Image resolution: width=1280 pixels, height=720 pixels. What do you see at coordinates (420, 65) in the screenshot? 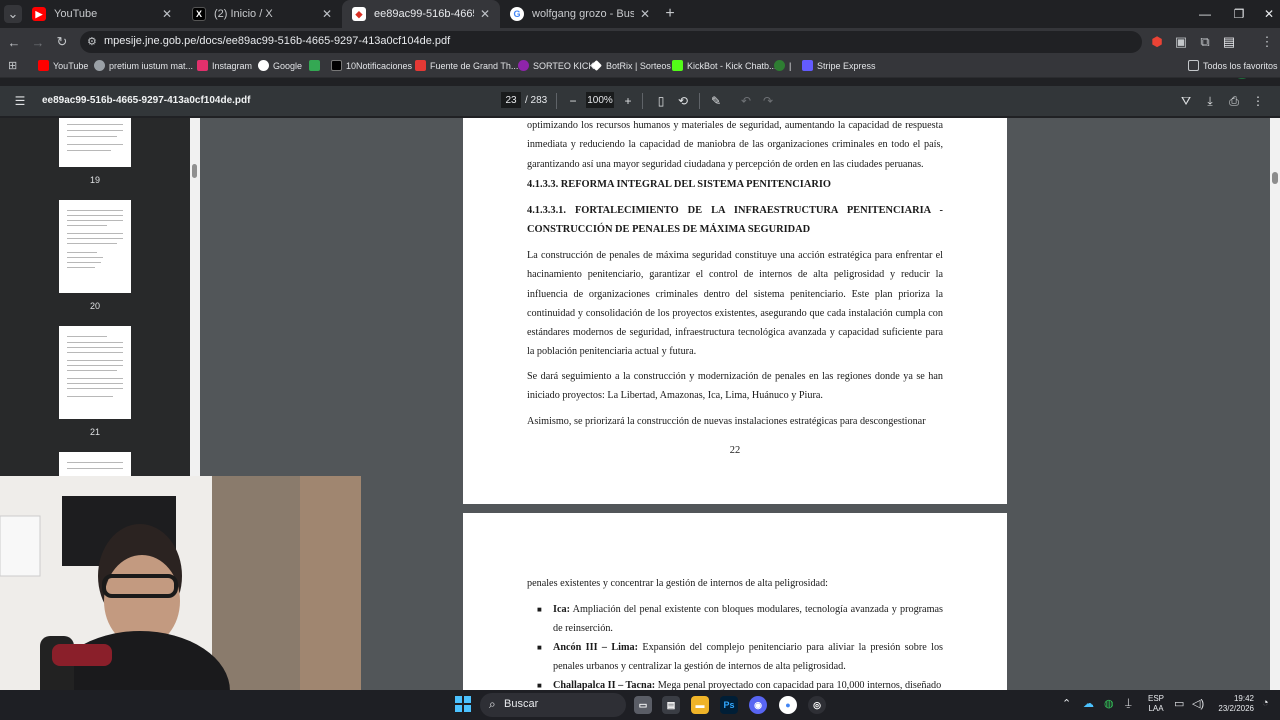
I see `gta-icon` at bounding box center [420, 65].